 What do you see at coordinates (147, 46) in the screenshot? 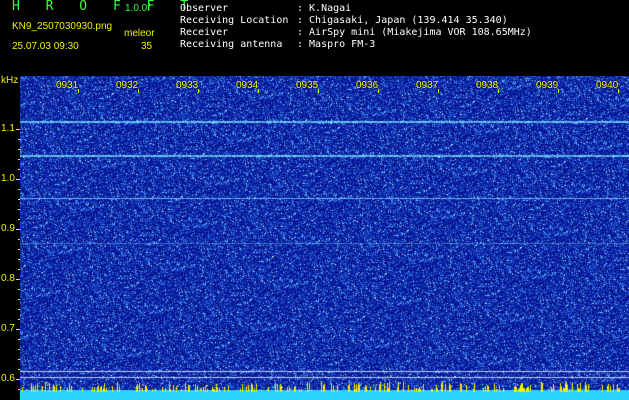
I see `param-value: 35` at bounding box center [147, 46].